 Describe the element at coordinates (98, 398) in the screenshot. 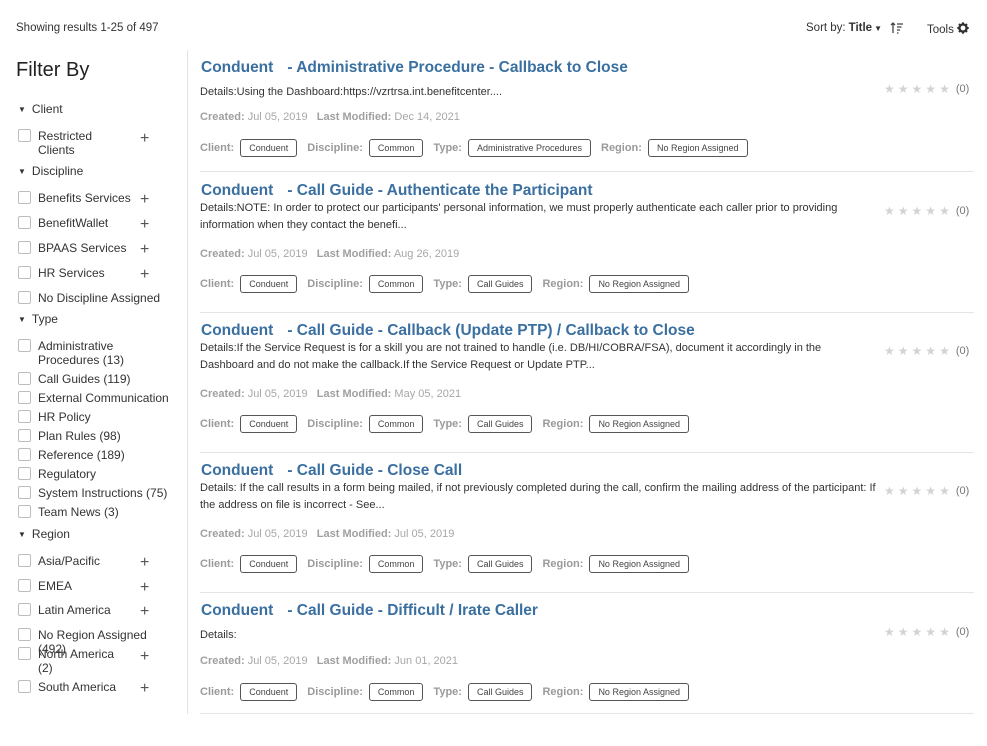

I see `filter-item-external-communication: External Communication` at that location.